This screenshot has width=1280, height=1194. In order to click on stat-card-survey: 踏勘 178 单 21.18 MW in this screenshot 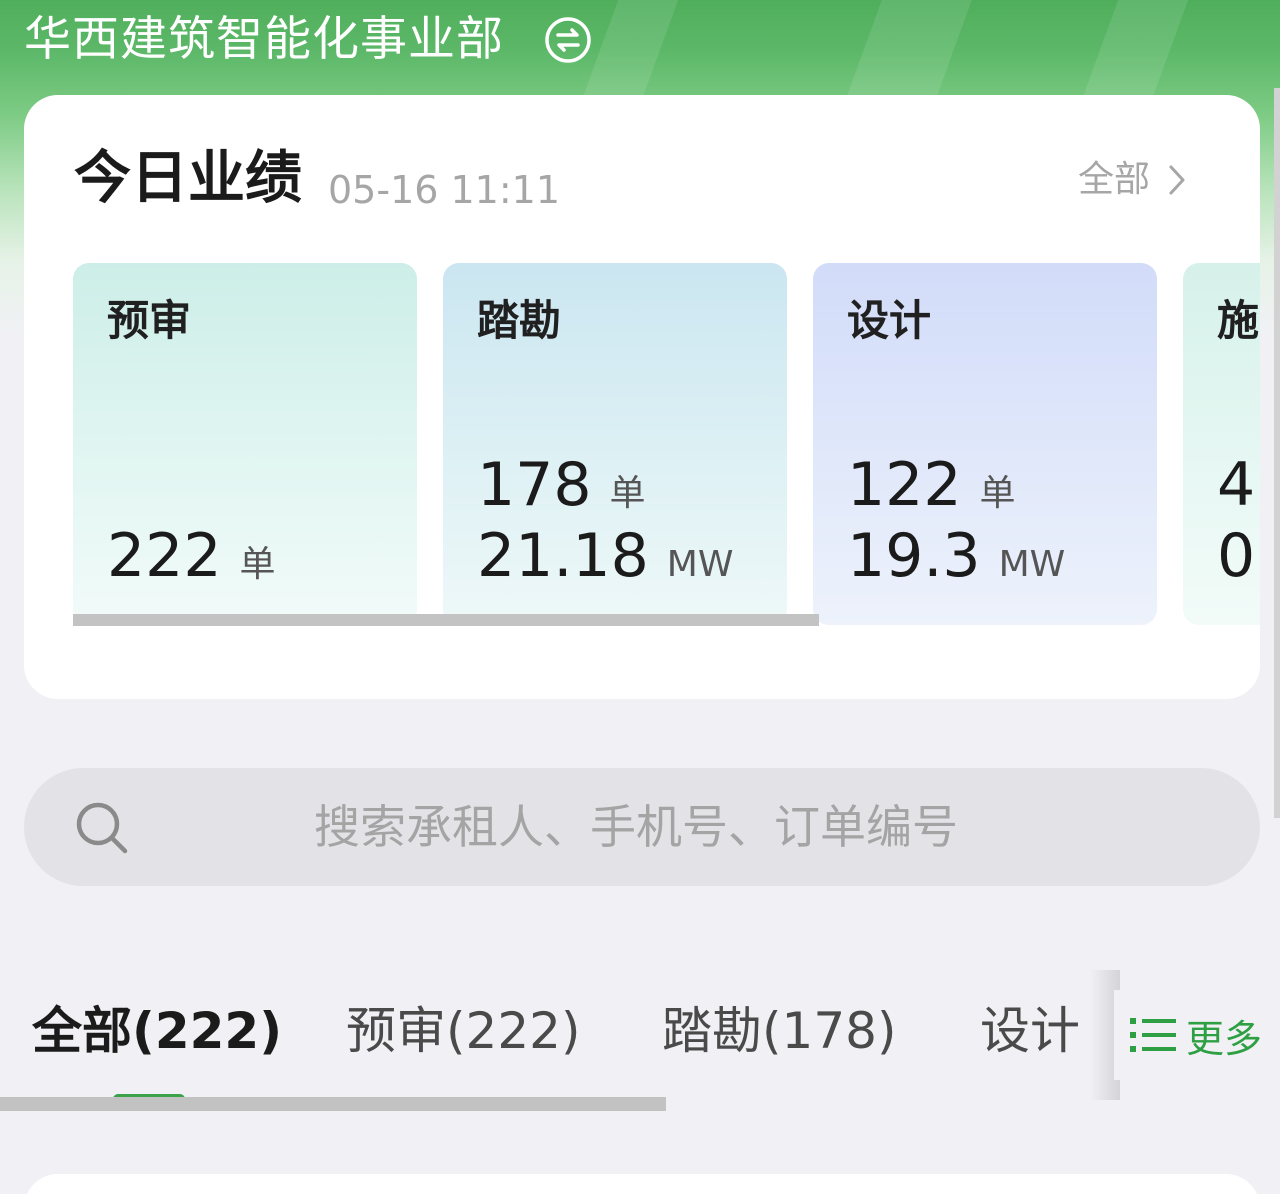, I will do `click(615, 444)`.